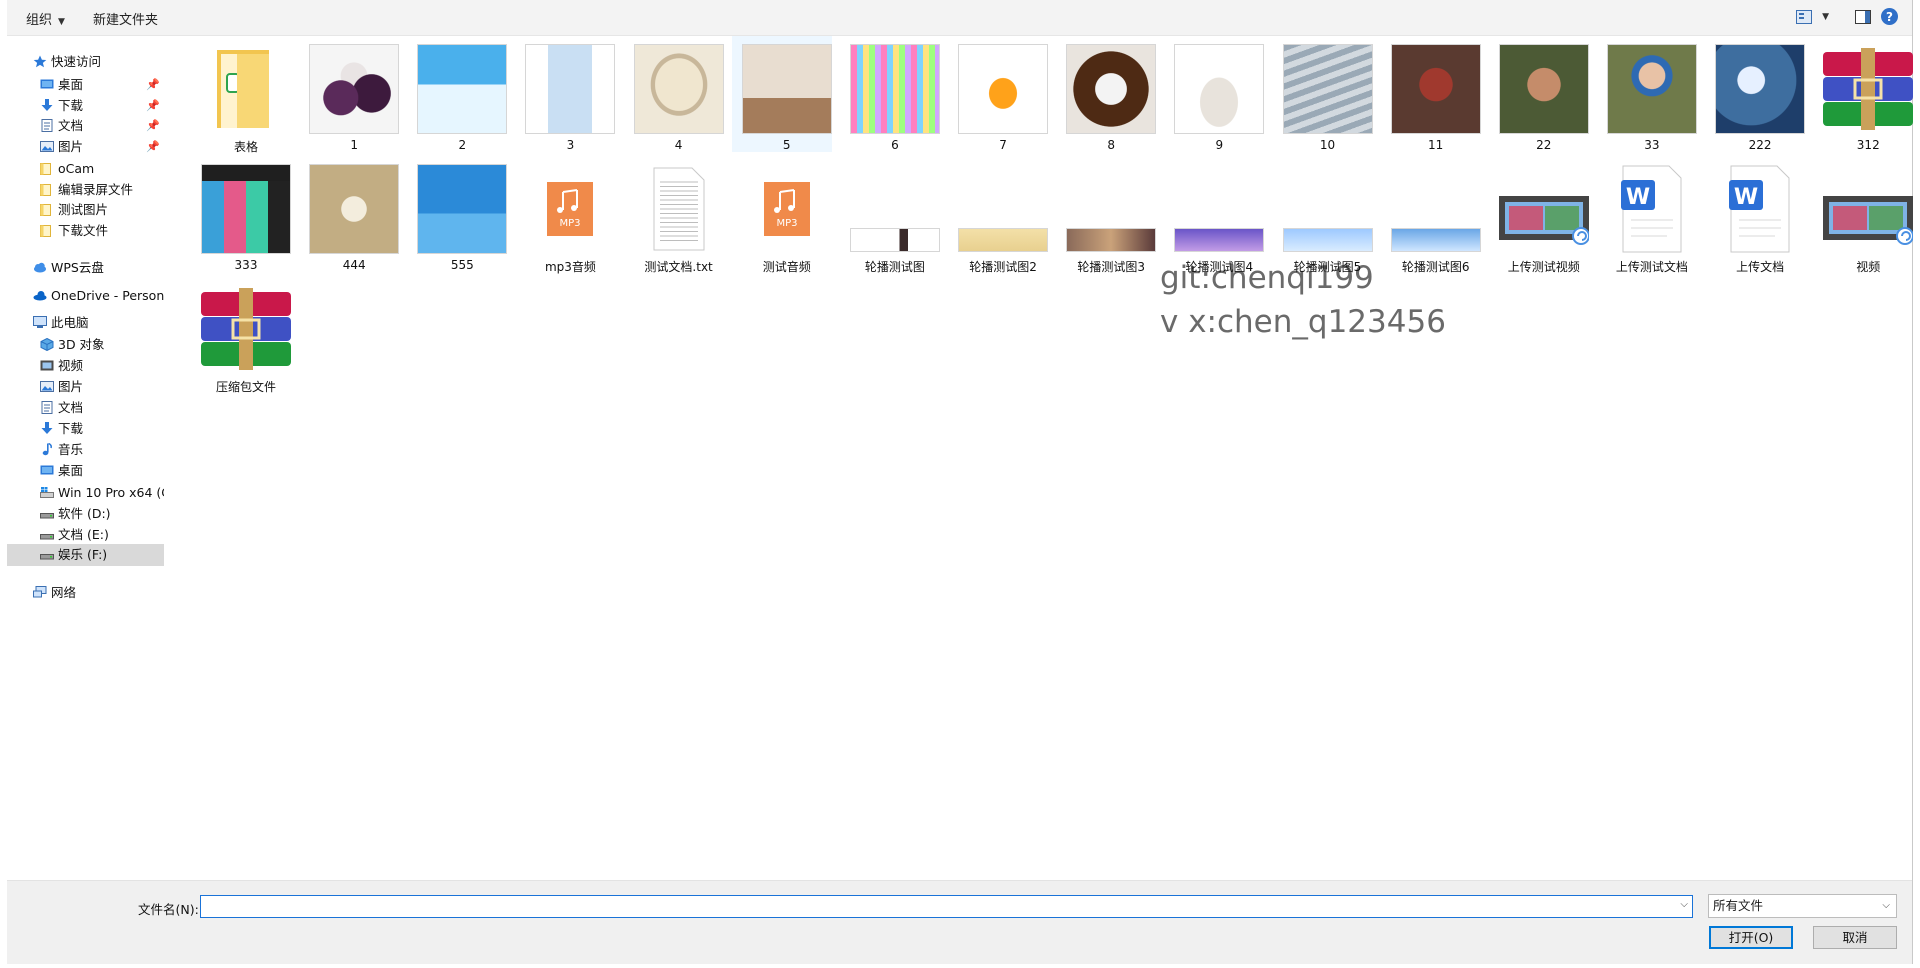 The width and height of the screenshot is (1920, 968). Describe the element at coordinates (1889, 16) in the screenshot. I see `help-icon: ?` at that location.